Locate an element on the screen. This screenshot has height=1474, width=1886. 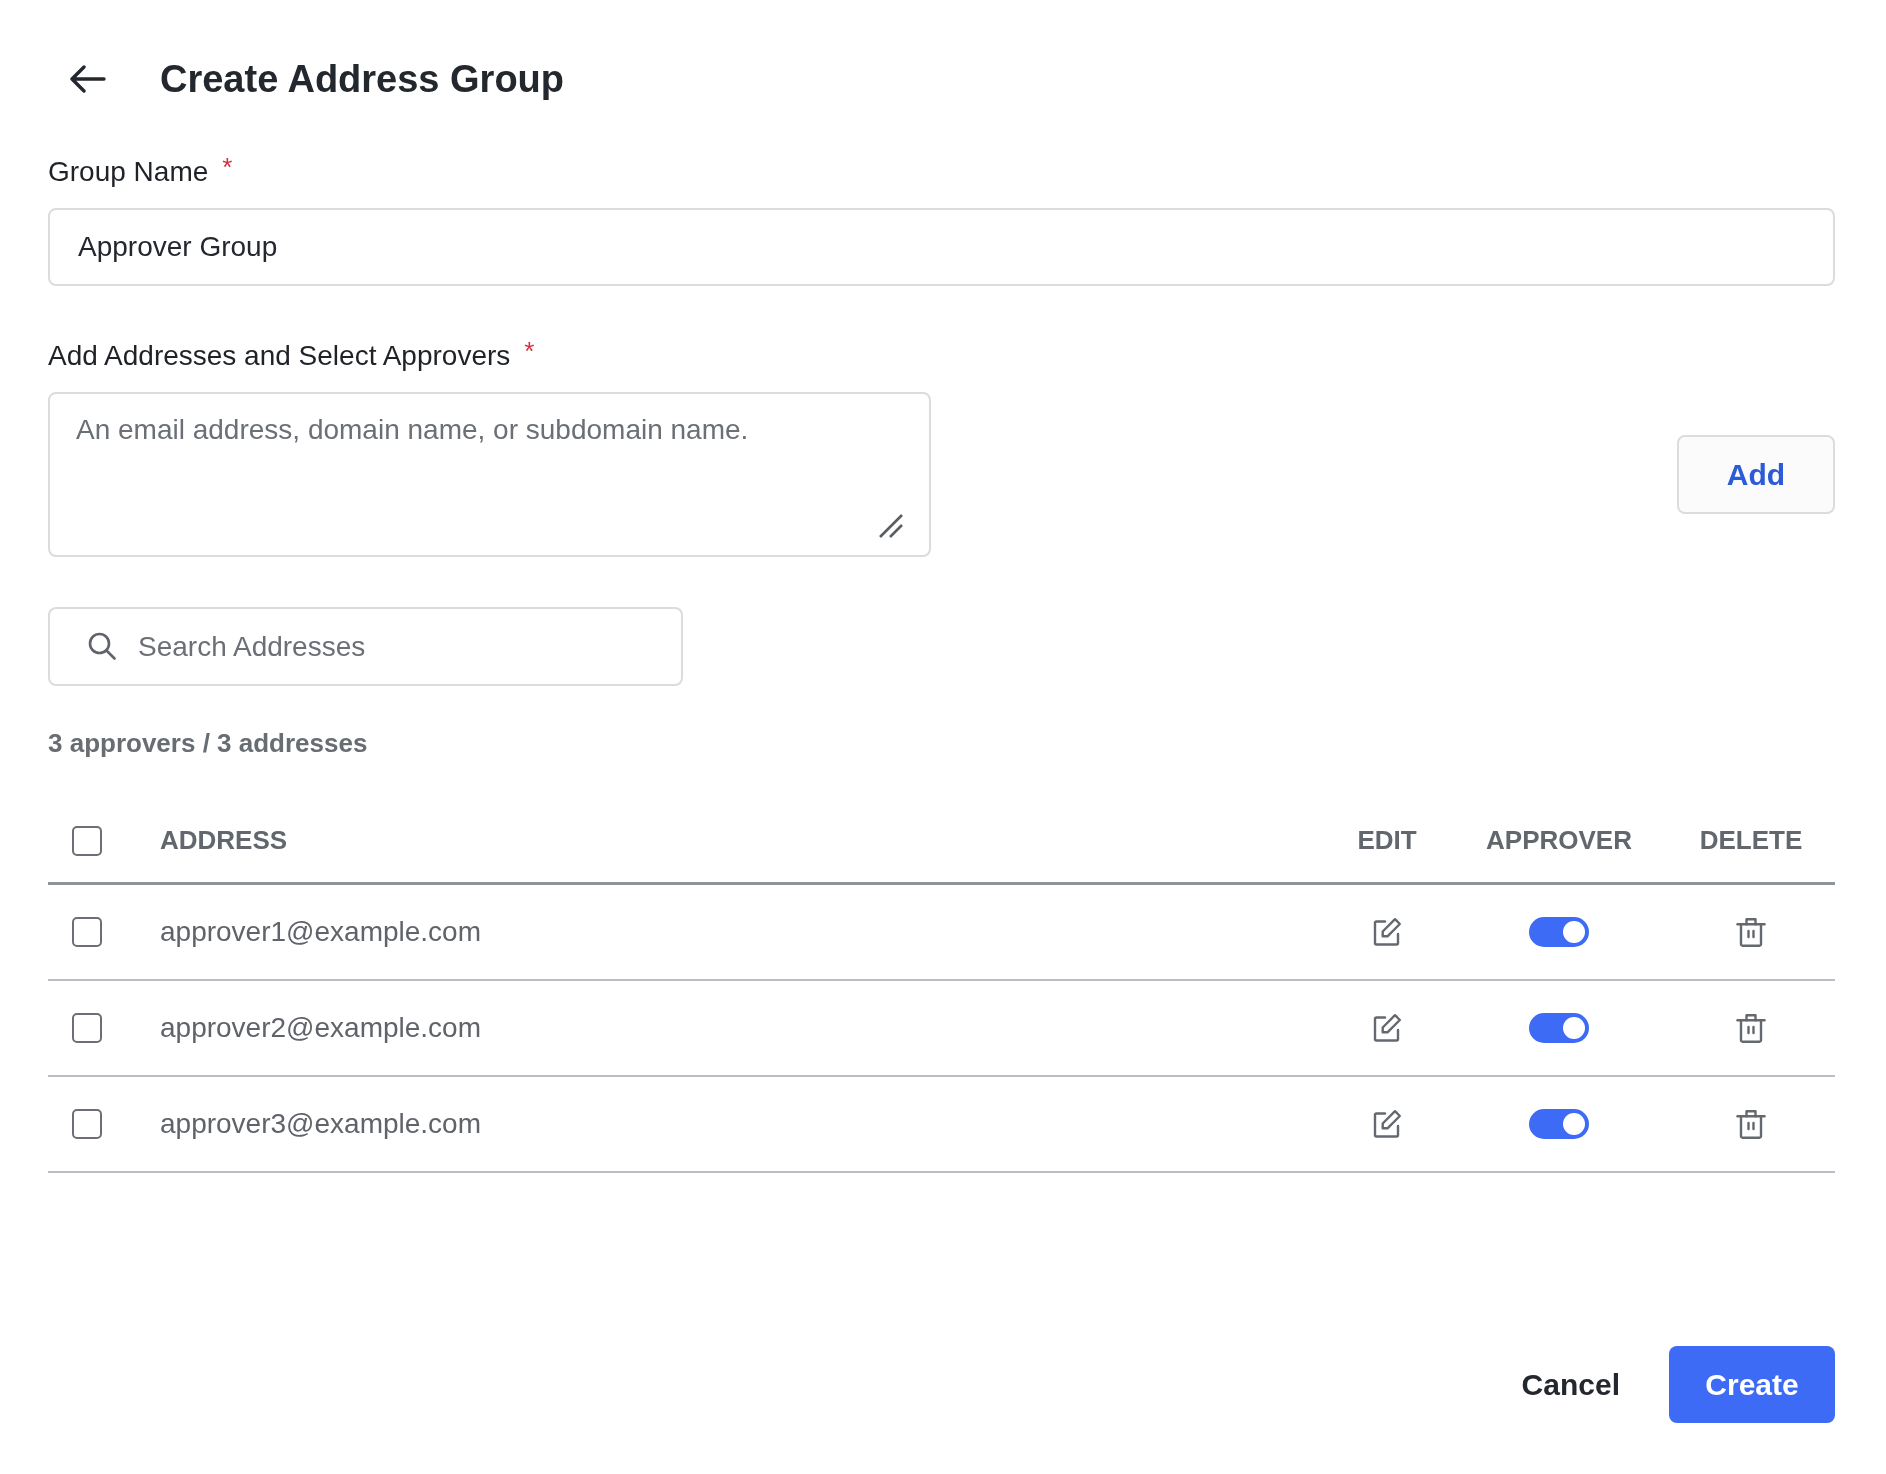
add-button: Add is located at coordinates (1756, 474).